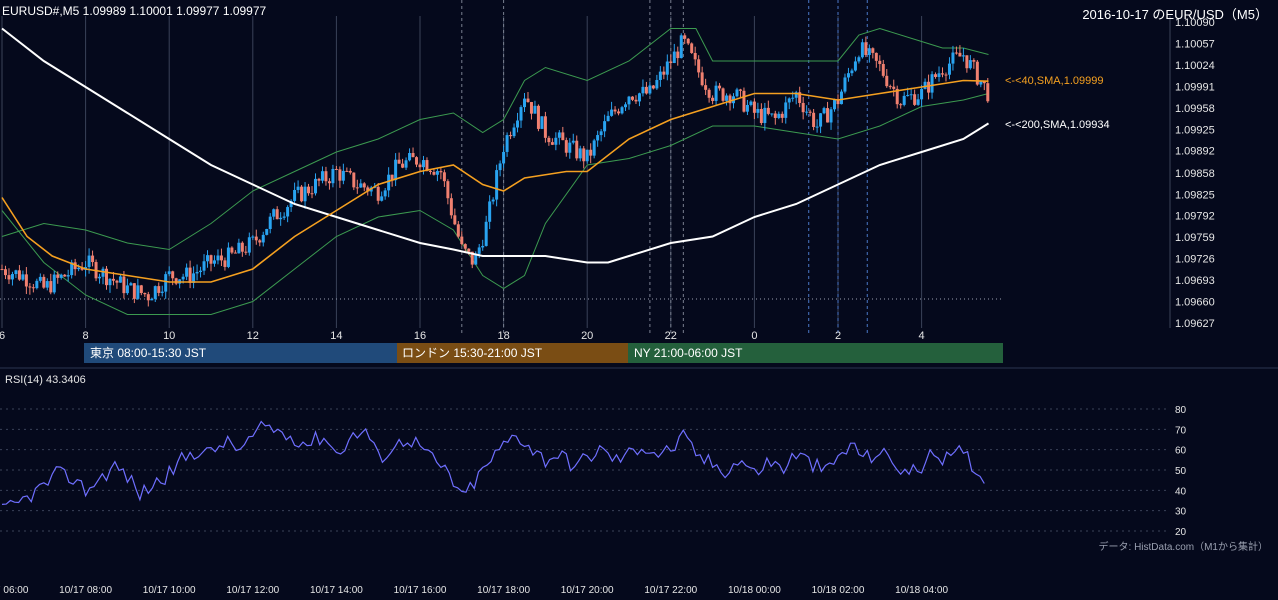 The width and height of the screenshot is (1278, 600). What do you see at coordinates (86, 336) in the screenshot?
I see `time-tick-label: 8` at bounding box center [86, 336].